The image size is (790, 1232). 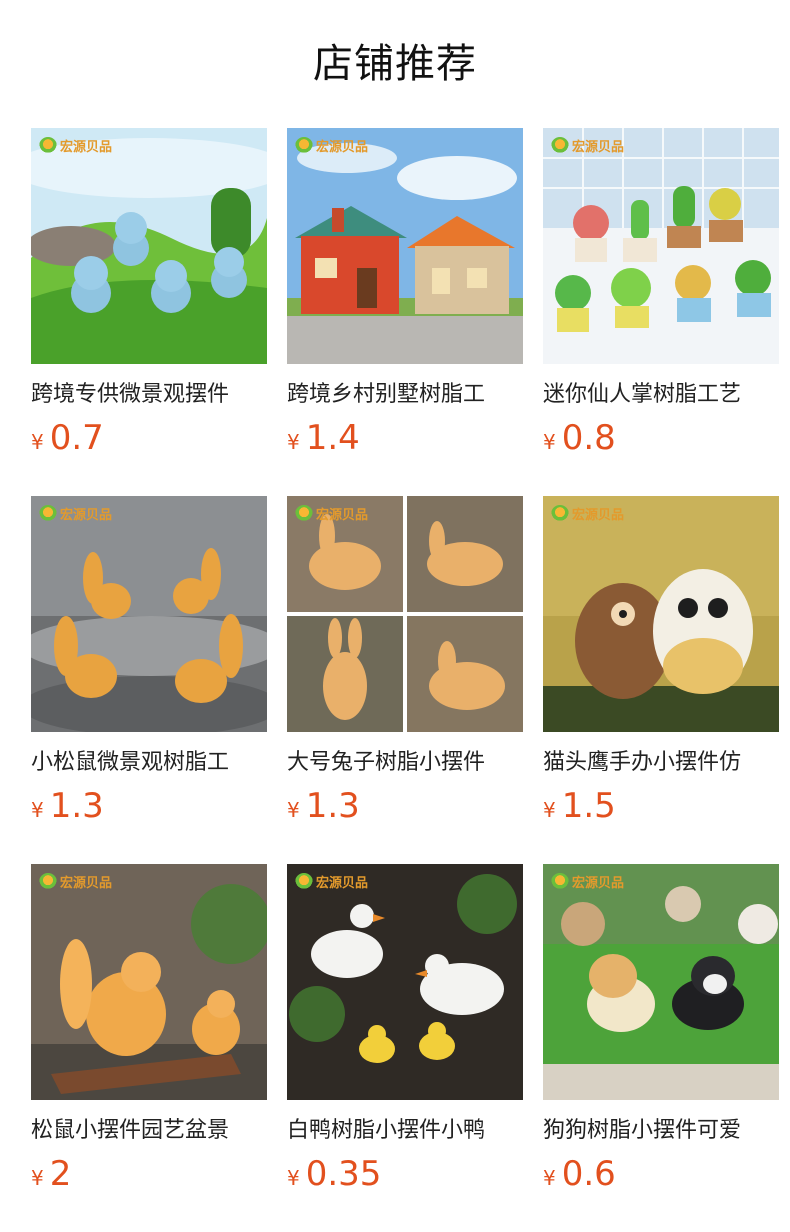 I want to click on product-card: 宏源贝品 迷你仙人掌树脂工艺 ¥0.8, so click(x=661, y=298).